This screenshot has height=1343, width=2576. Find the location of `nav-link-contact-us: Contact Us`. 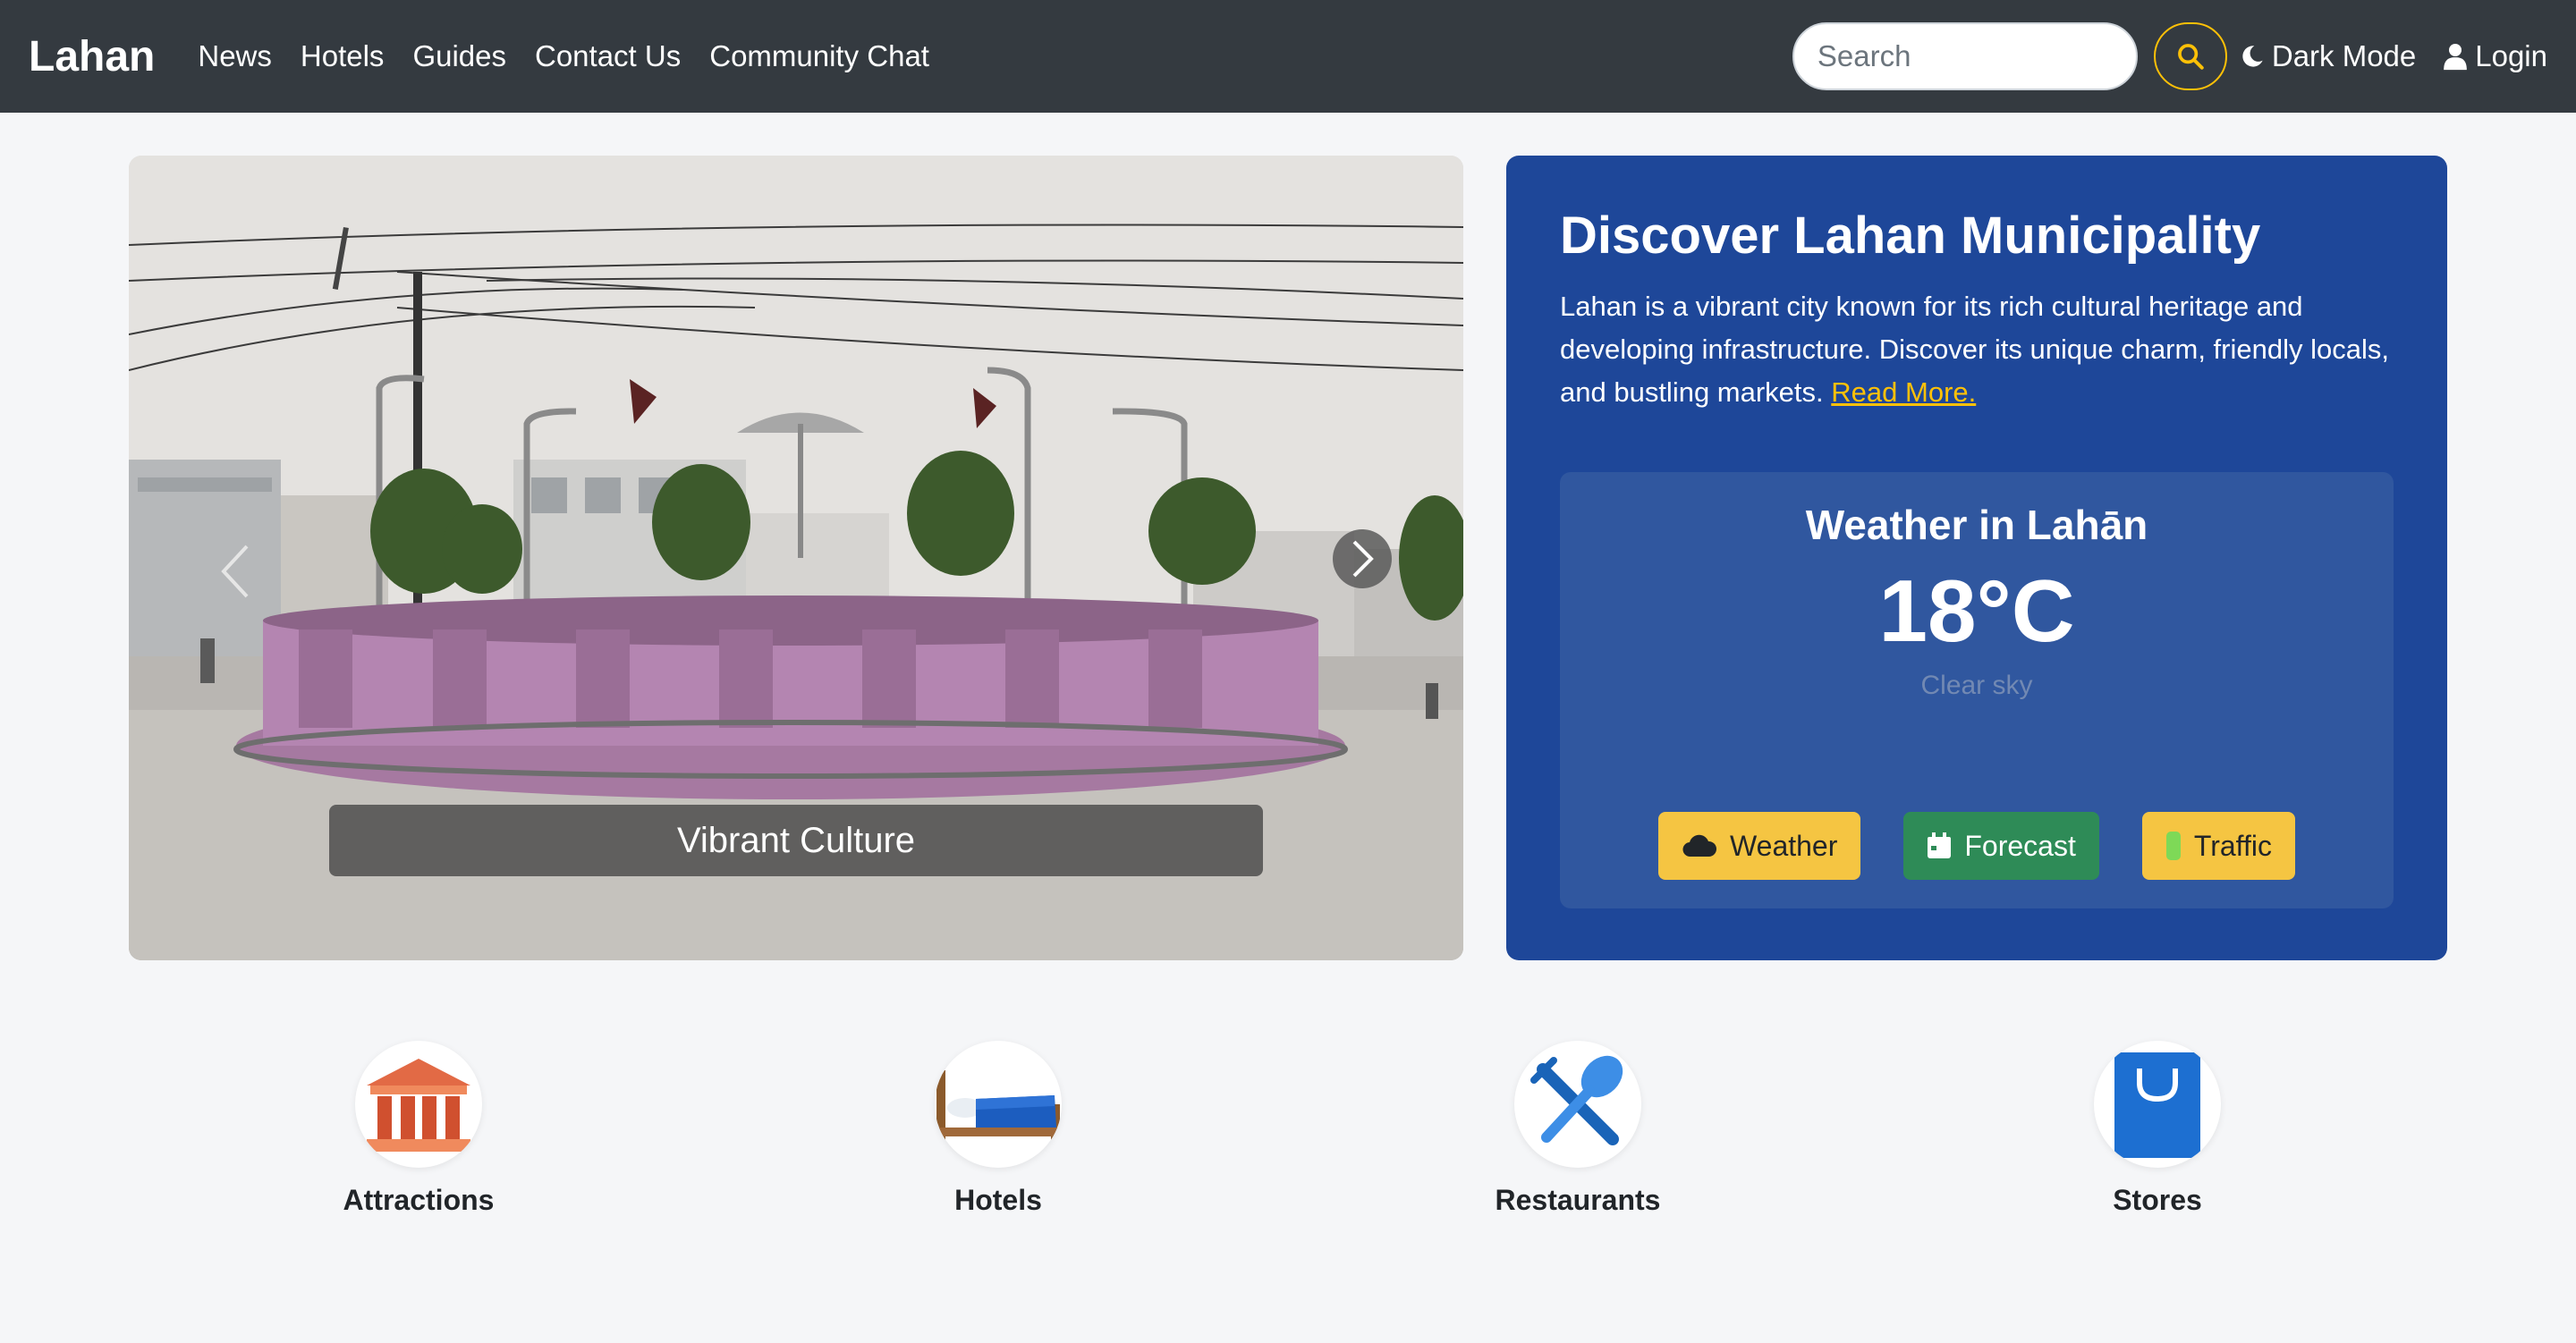

nav-link-contact-us: Contact Us is located at coordinates (608, 56).